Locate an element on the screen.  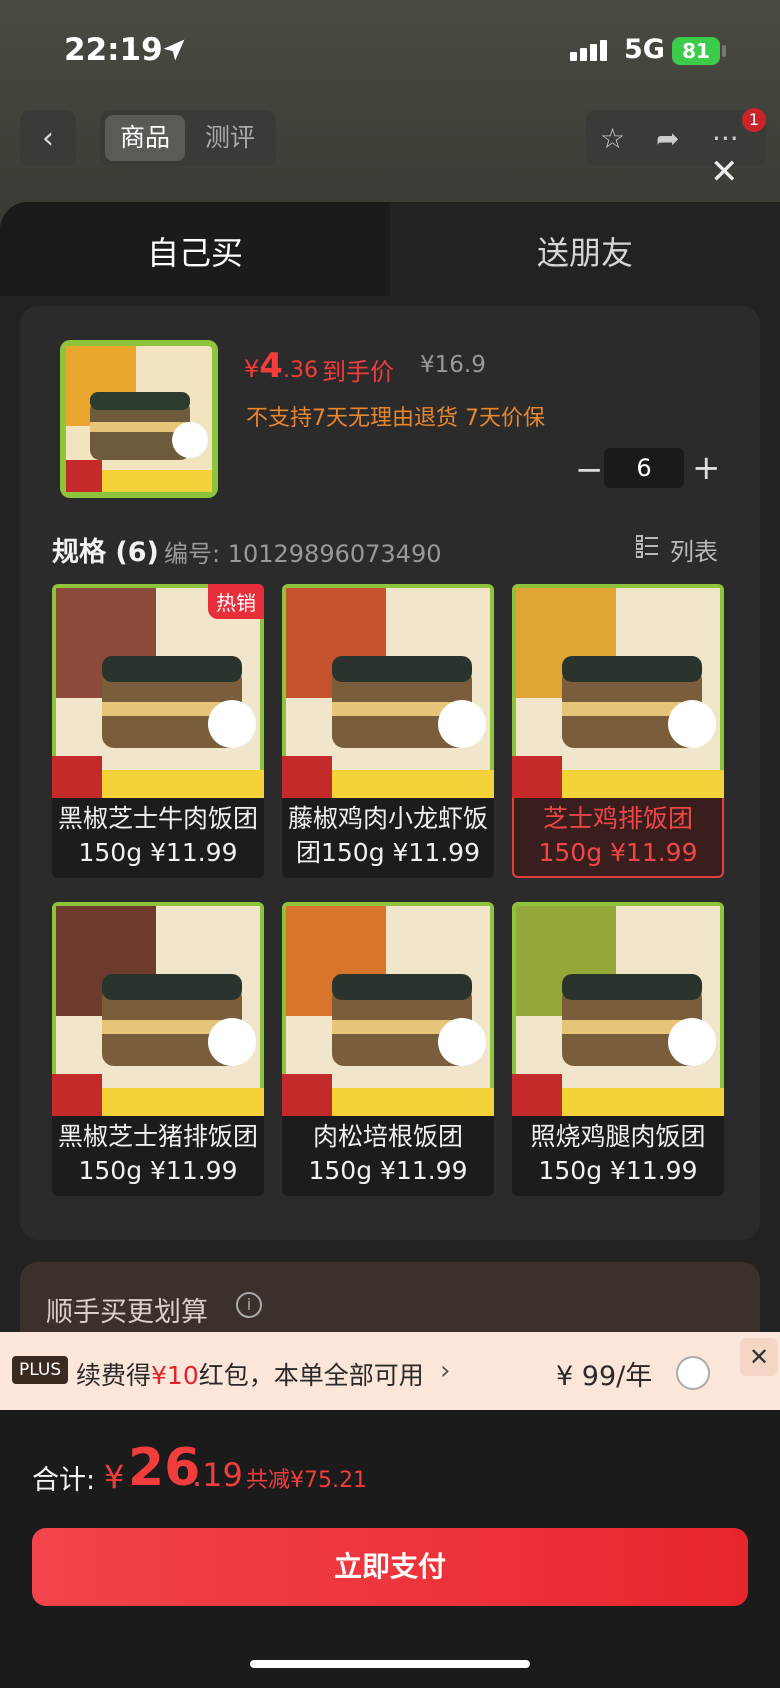
info-icon: i is located at coordinates (249, 1305).